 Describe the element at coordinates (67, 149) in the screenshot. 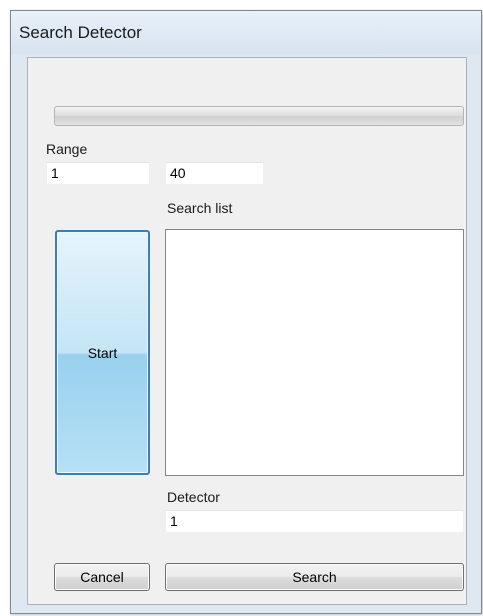

I see `range-label: Range` at that location.